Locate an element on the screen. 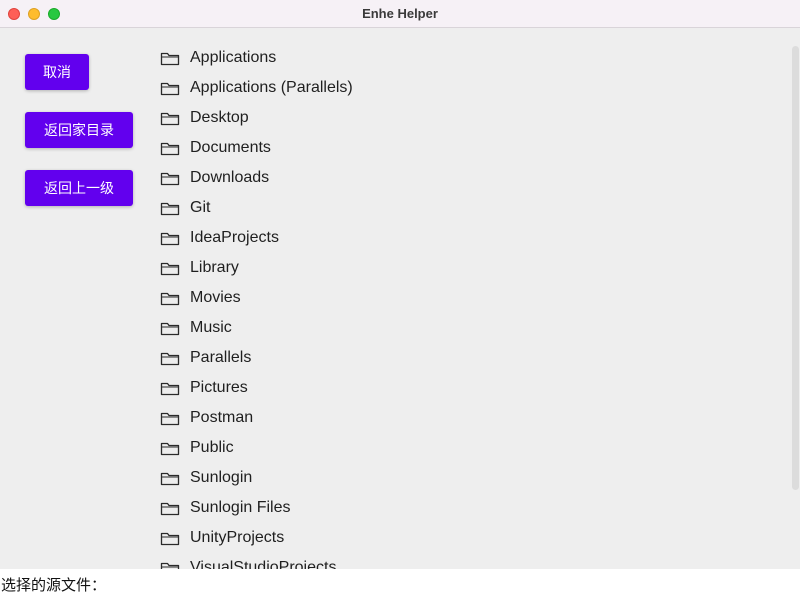  folder-name: Sunlogin is located at coordinates (221, 477).